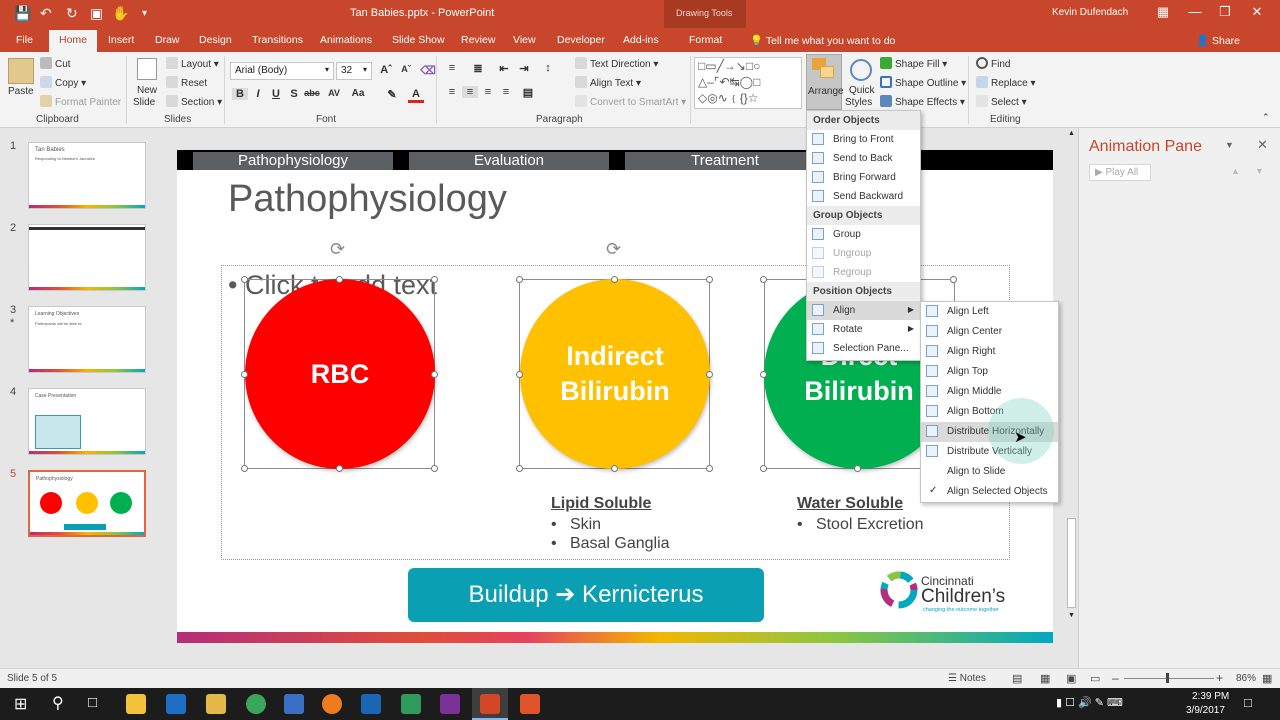  What do you see at coordinates (354, 71) in the screenshot?
I see `font-size-box: 32 ▾` at bounding box center [354, 71].